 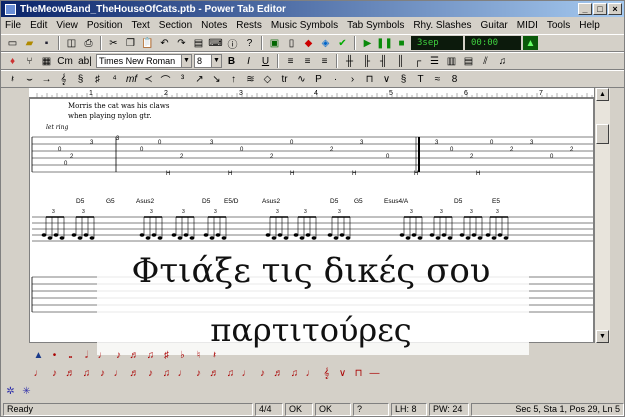 What do you see at coordinates (326, 373) in the screenshot?
I see `rhythm-19-icon: 𝄞` at bounding box center [326, 373].